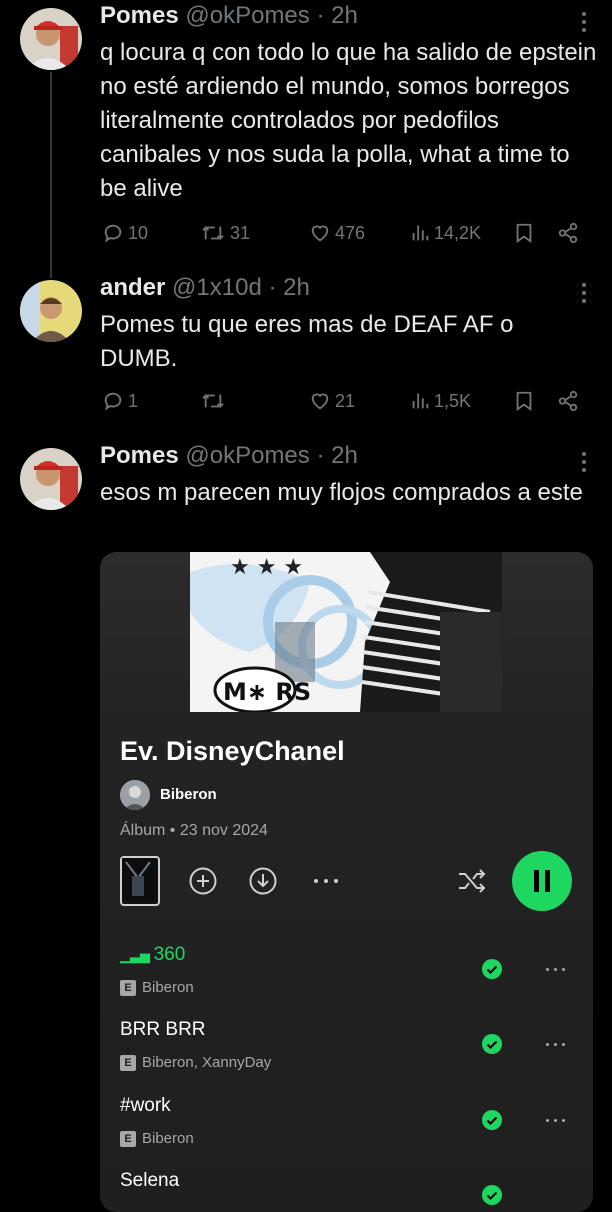 The image size is (612, 1212). I want to click on views-button: 14,2K, so click(445, 233).